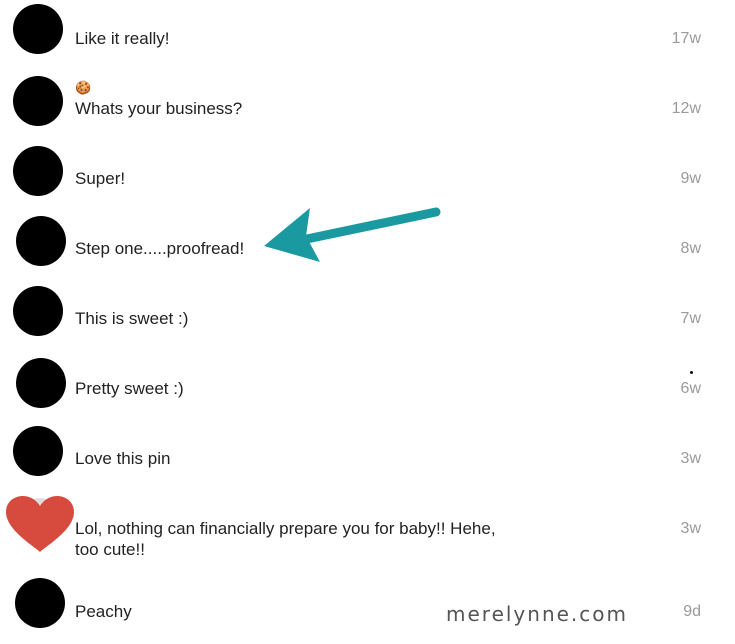  I want to click on comment-text: Pretty sweet :), so click(129, 388).